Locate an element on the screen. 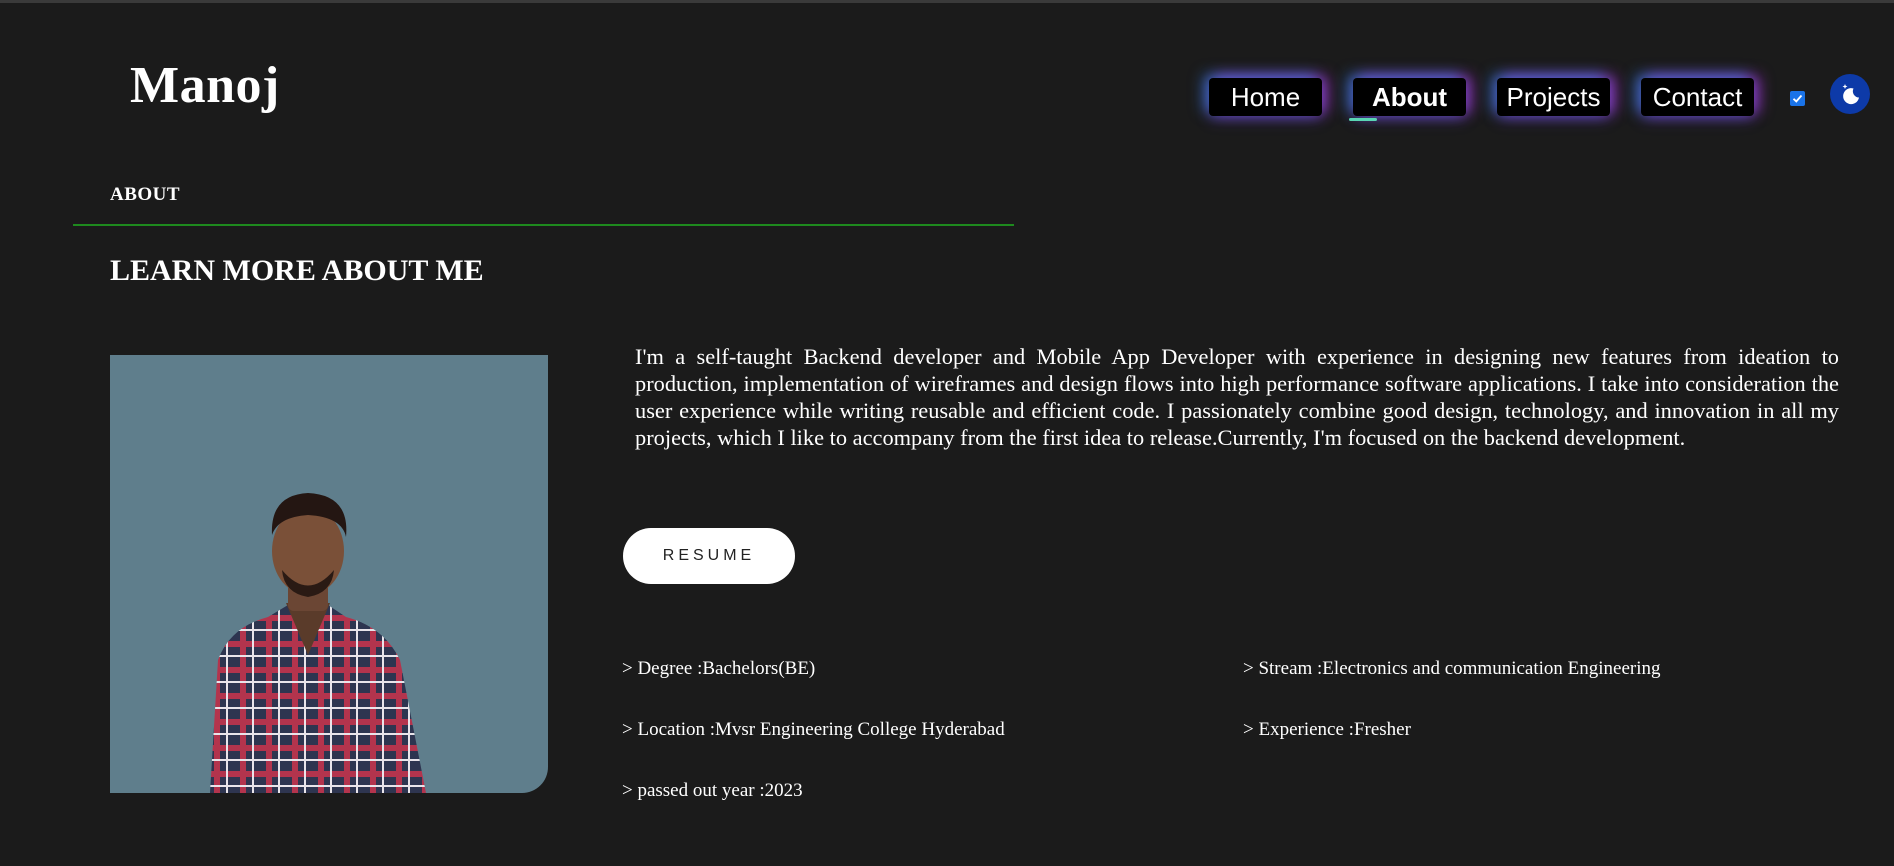 This screenshot has height=866, width=1894. checkmark-icon is located at coordinates (1797, 98).